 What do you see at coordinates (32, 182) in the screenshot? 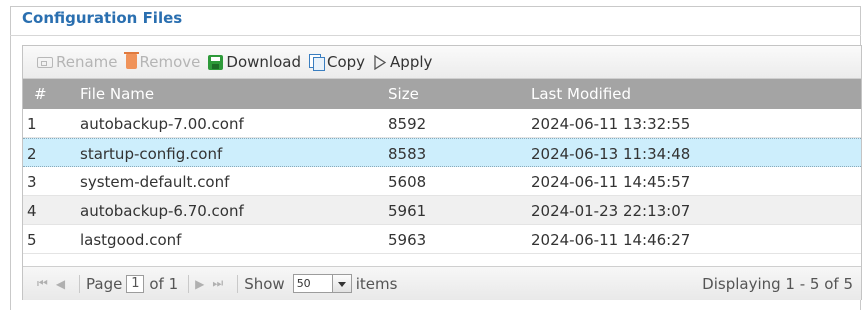
I see `row-num: 3` at bounding box center [32, 182].